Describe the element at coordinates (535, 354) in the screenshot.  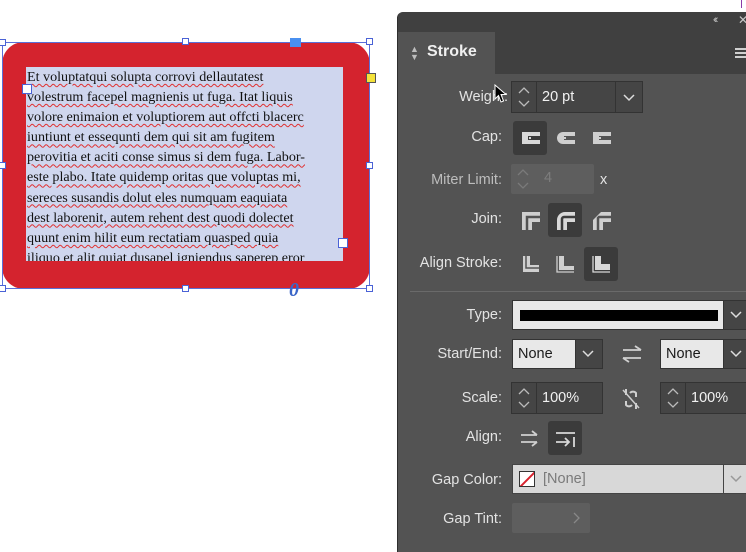
I see `start-arrowhead-value: None` at that location.